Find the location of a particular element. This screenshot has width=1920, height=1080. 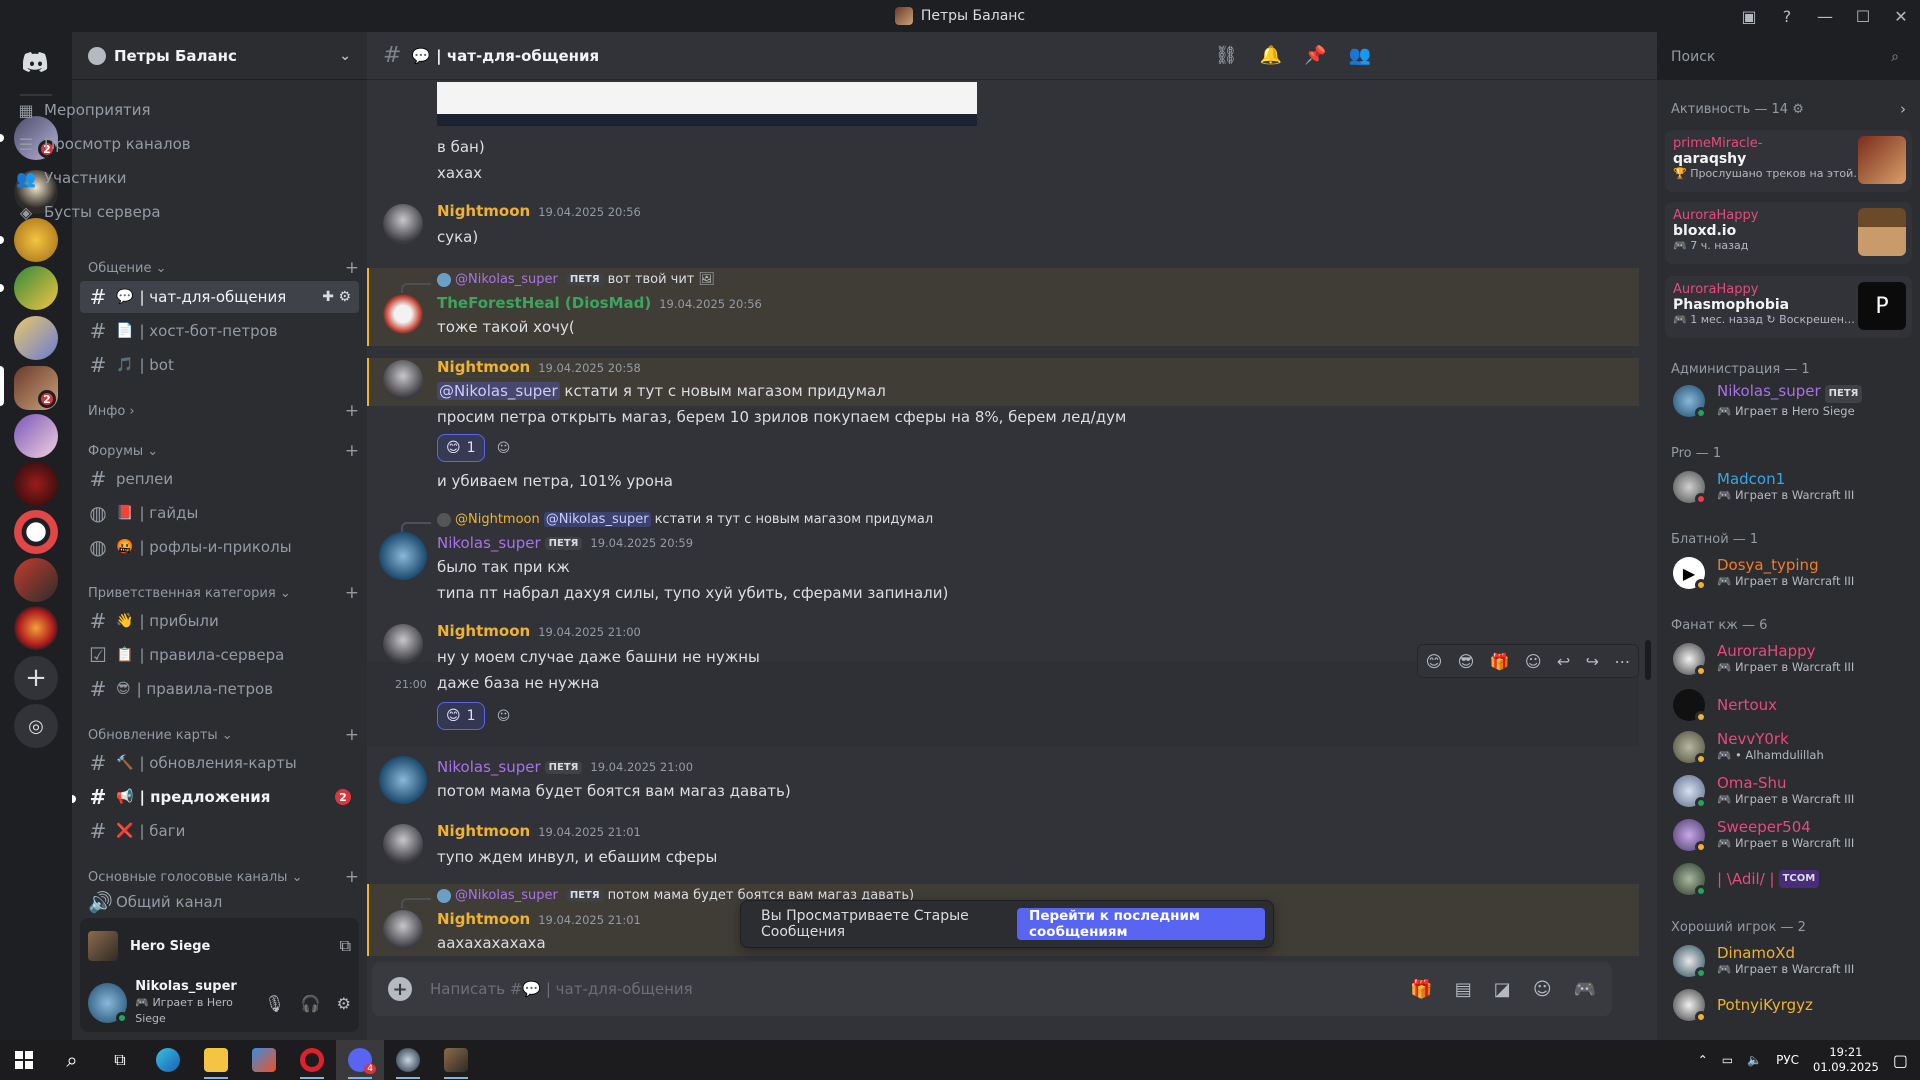

channel-map-updates: # 🔨 | обновления-карты is located at coordinates (219, 763).